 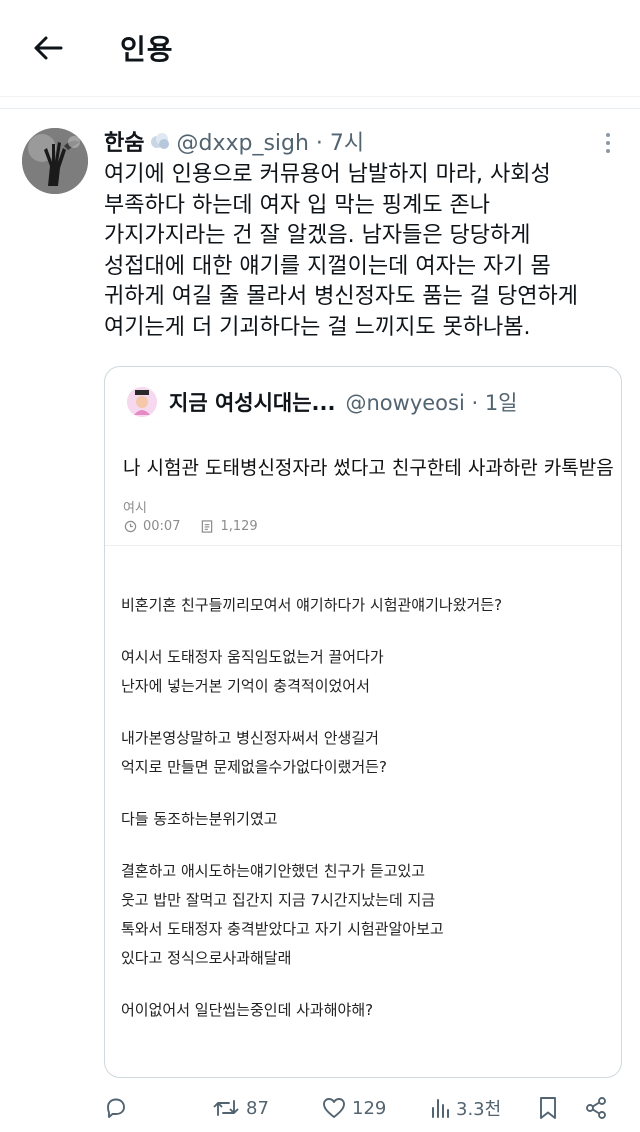 I want to click on tweet-text-line: 여기는게 더 기괴하다는 걸 느끼지도 못하나봄., so click(x=317, y=327).